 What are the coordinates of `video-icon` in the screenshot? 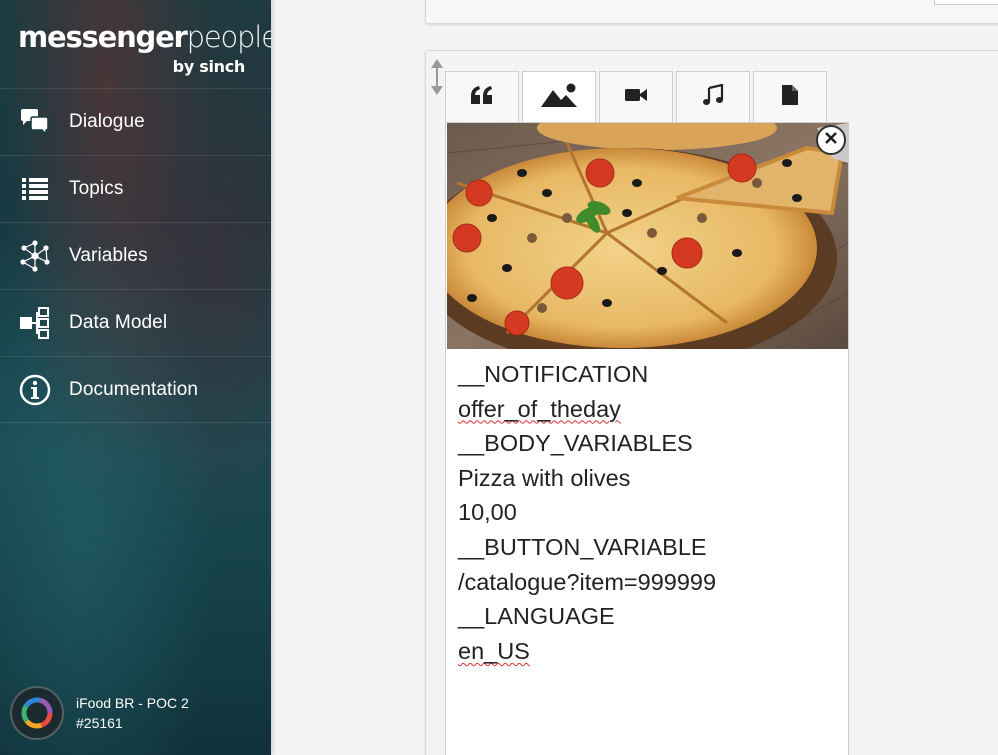 It's located at (636, 97).